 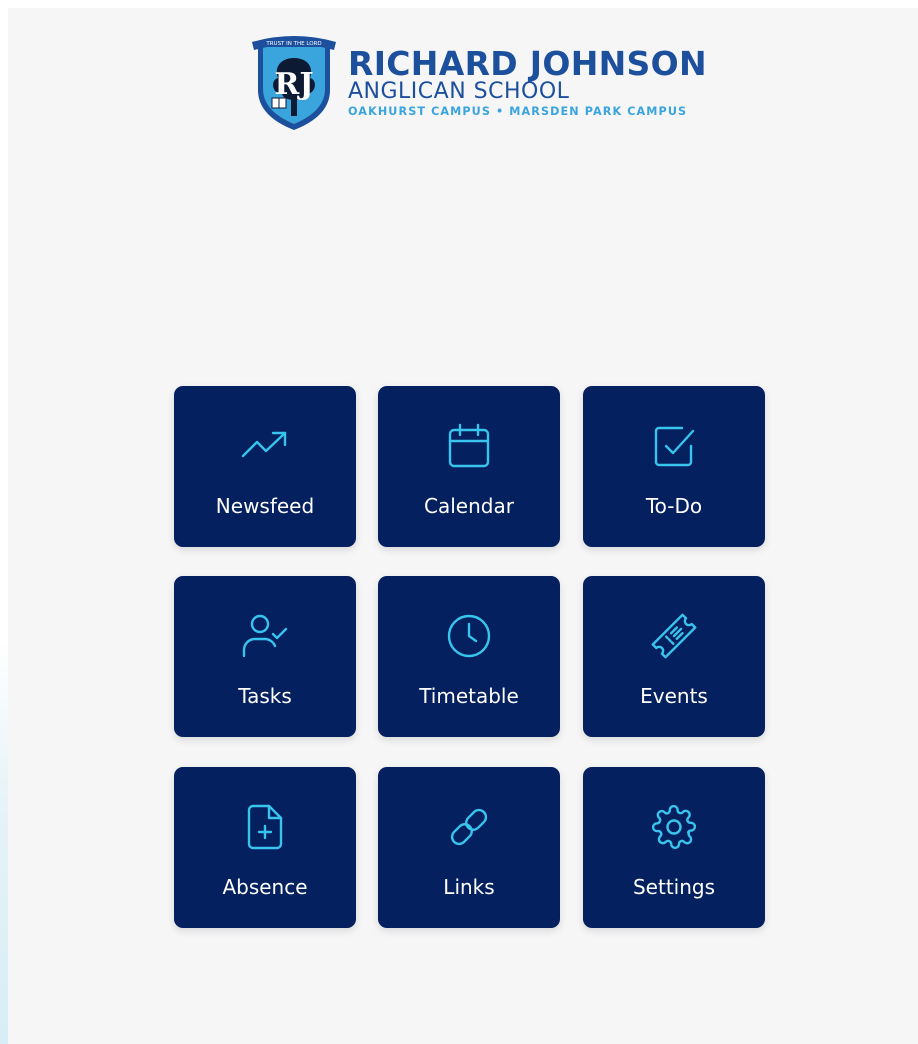 What do you see at coordinates (674, 446) in the screenshot?
I see `checkbox-icon` at bounding box center [674, 446].